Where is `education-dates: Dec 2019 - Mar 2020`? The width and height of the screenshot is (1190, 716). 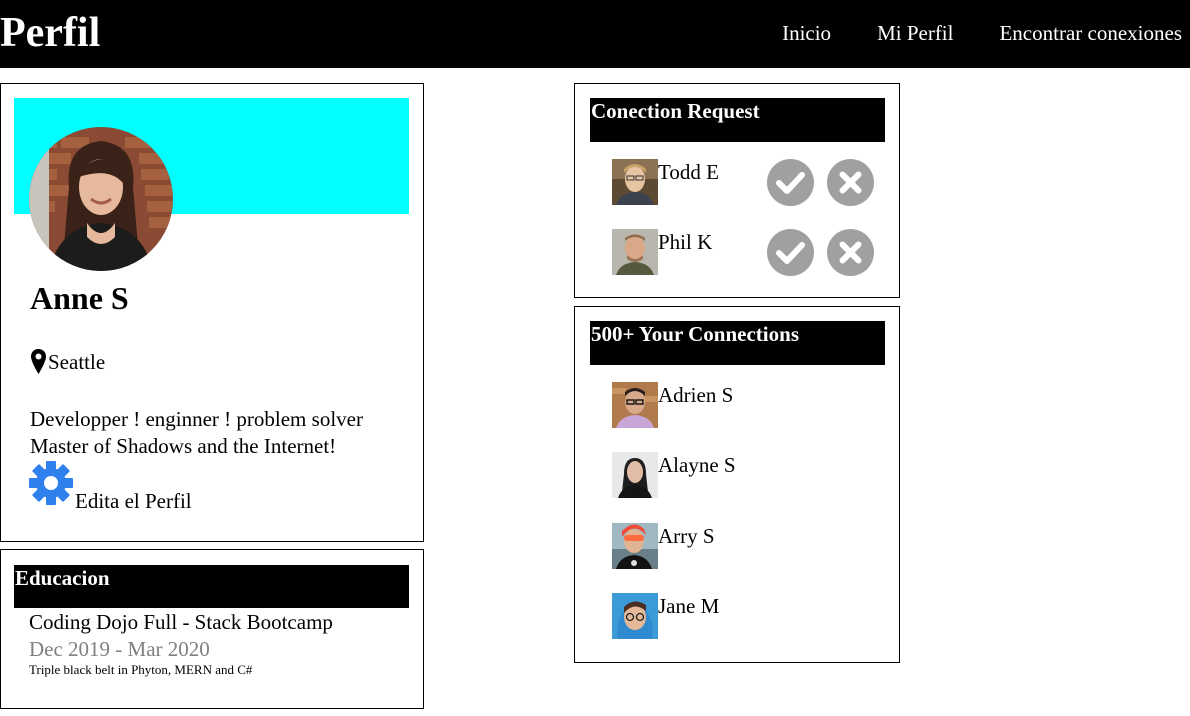
education-dates: Dec 2019 - Mar 2020 is located at coordinates (119, 649).